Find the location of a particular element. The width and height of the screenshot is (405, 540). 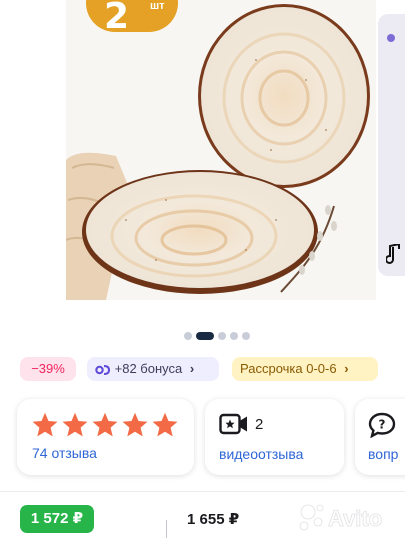

price-divider is located at coordinates (166, 529).